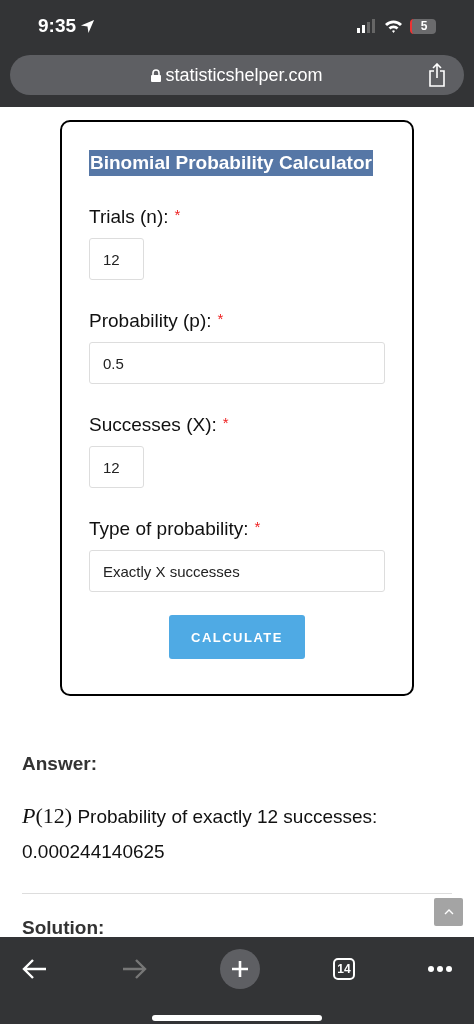  What do you see at coordinates (367, 26) in the screenshot?
I see `signal-icon` at bounding box center [367, 26].